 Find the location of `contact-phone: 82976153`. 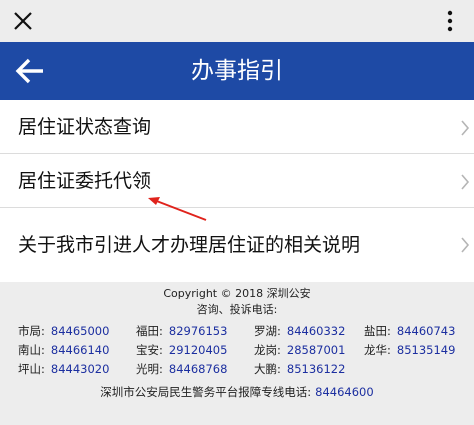

contact-phone: 82976153 is located at coordinates (198, 331).